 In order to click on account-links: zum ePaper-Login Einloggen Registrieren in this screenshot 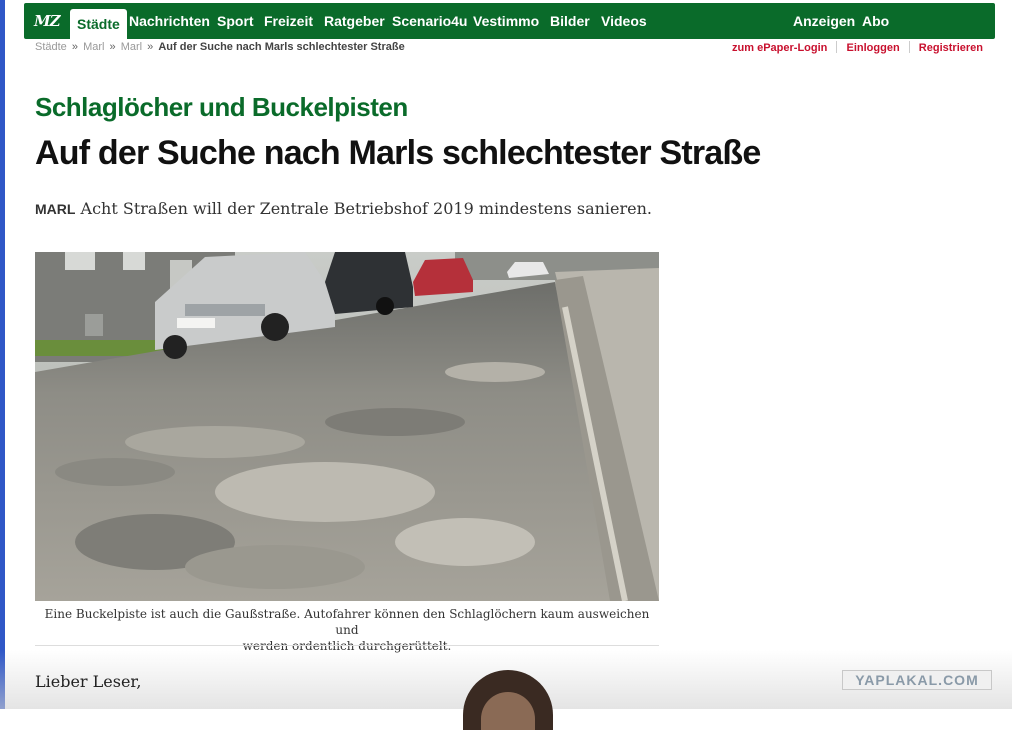, I will do `click(857, 47)`.